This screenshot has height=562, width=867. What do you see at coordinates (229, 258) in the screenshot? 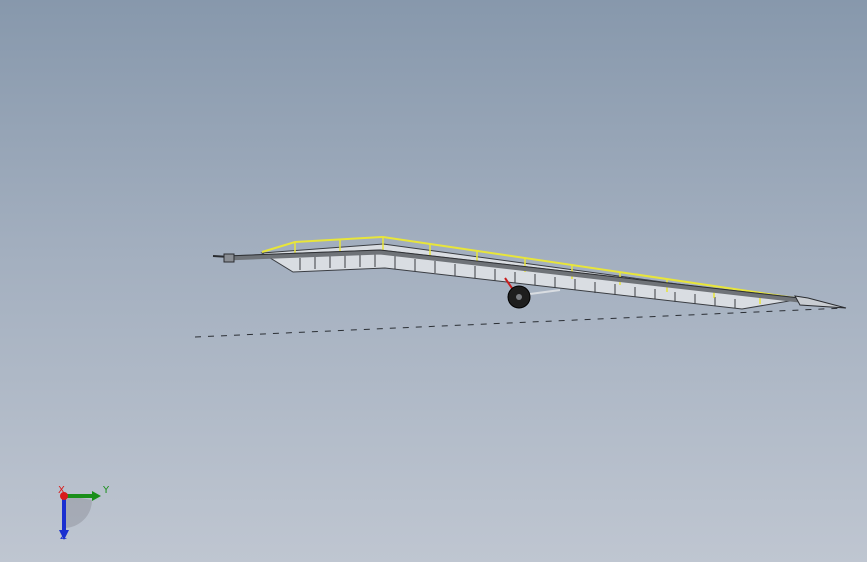
I see `ramp-left-end-cap` at bounding box center [229, 258].